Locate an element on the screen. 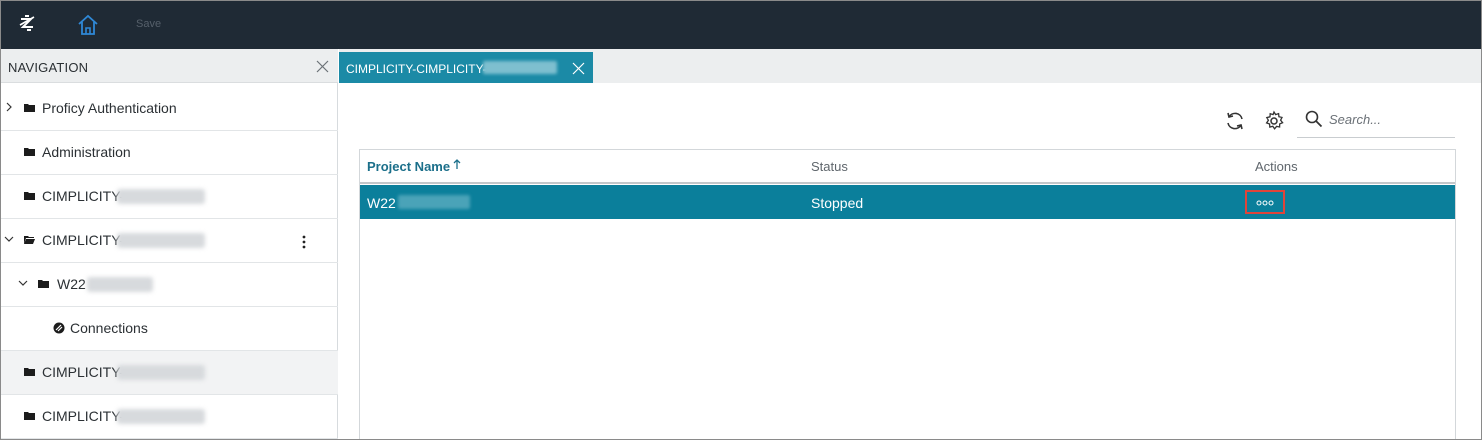 This screenshot has height=440, width=1482. home-icon is located at coordinates (88, 25).